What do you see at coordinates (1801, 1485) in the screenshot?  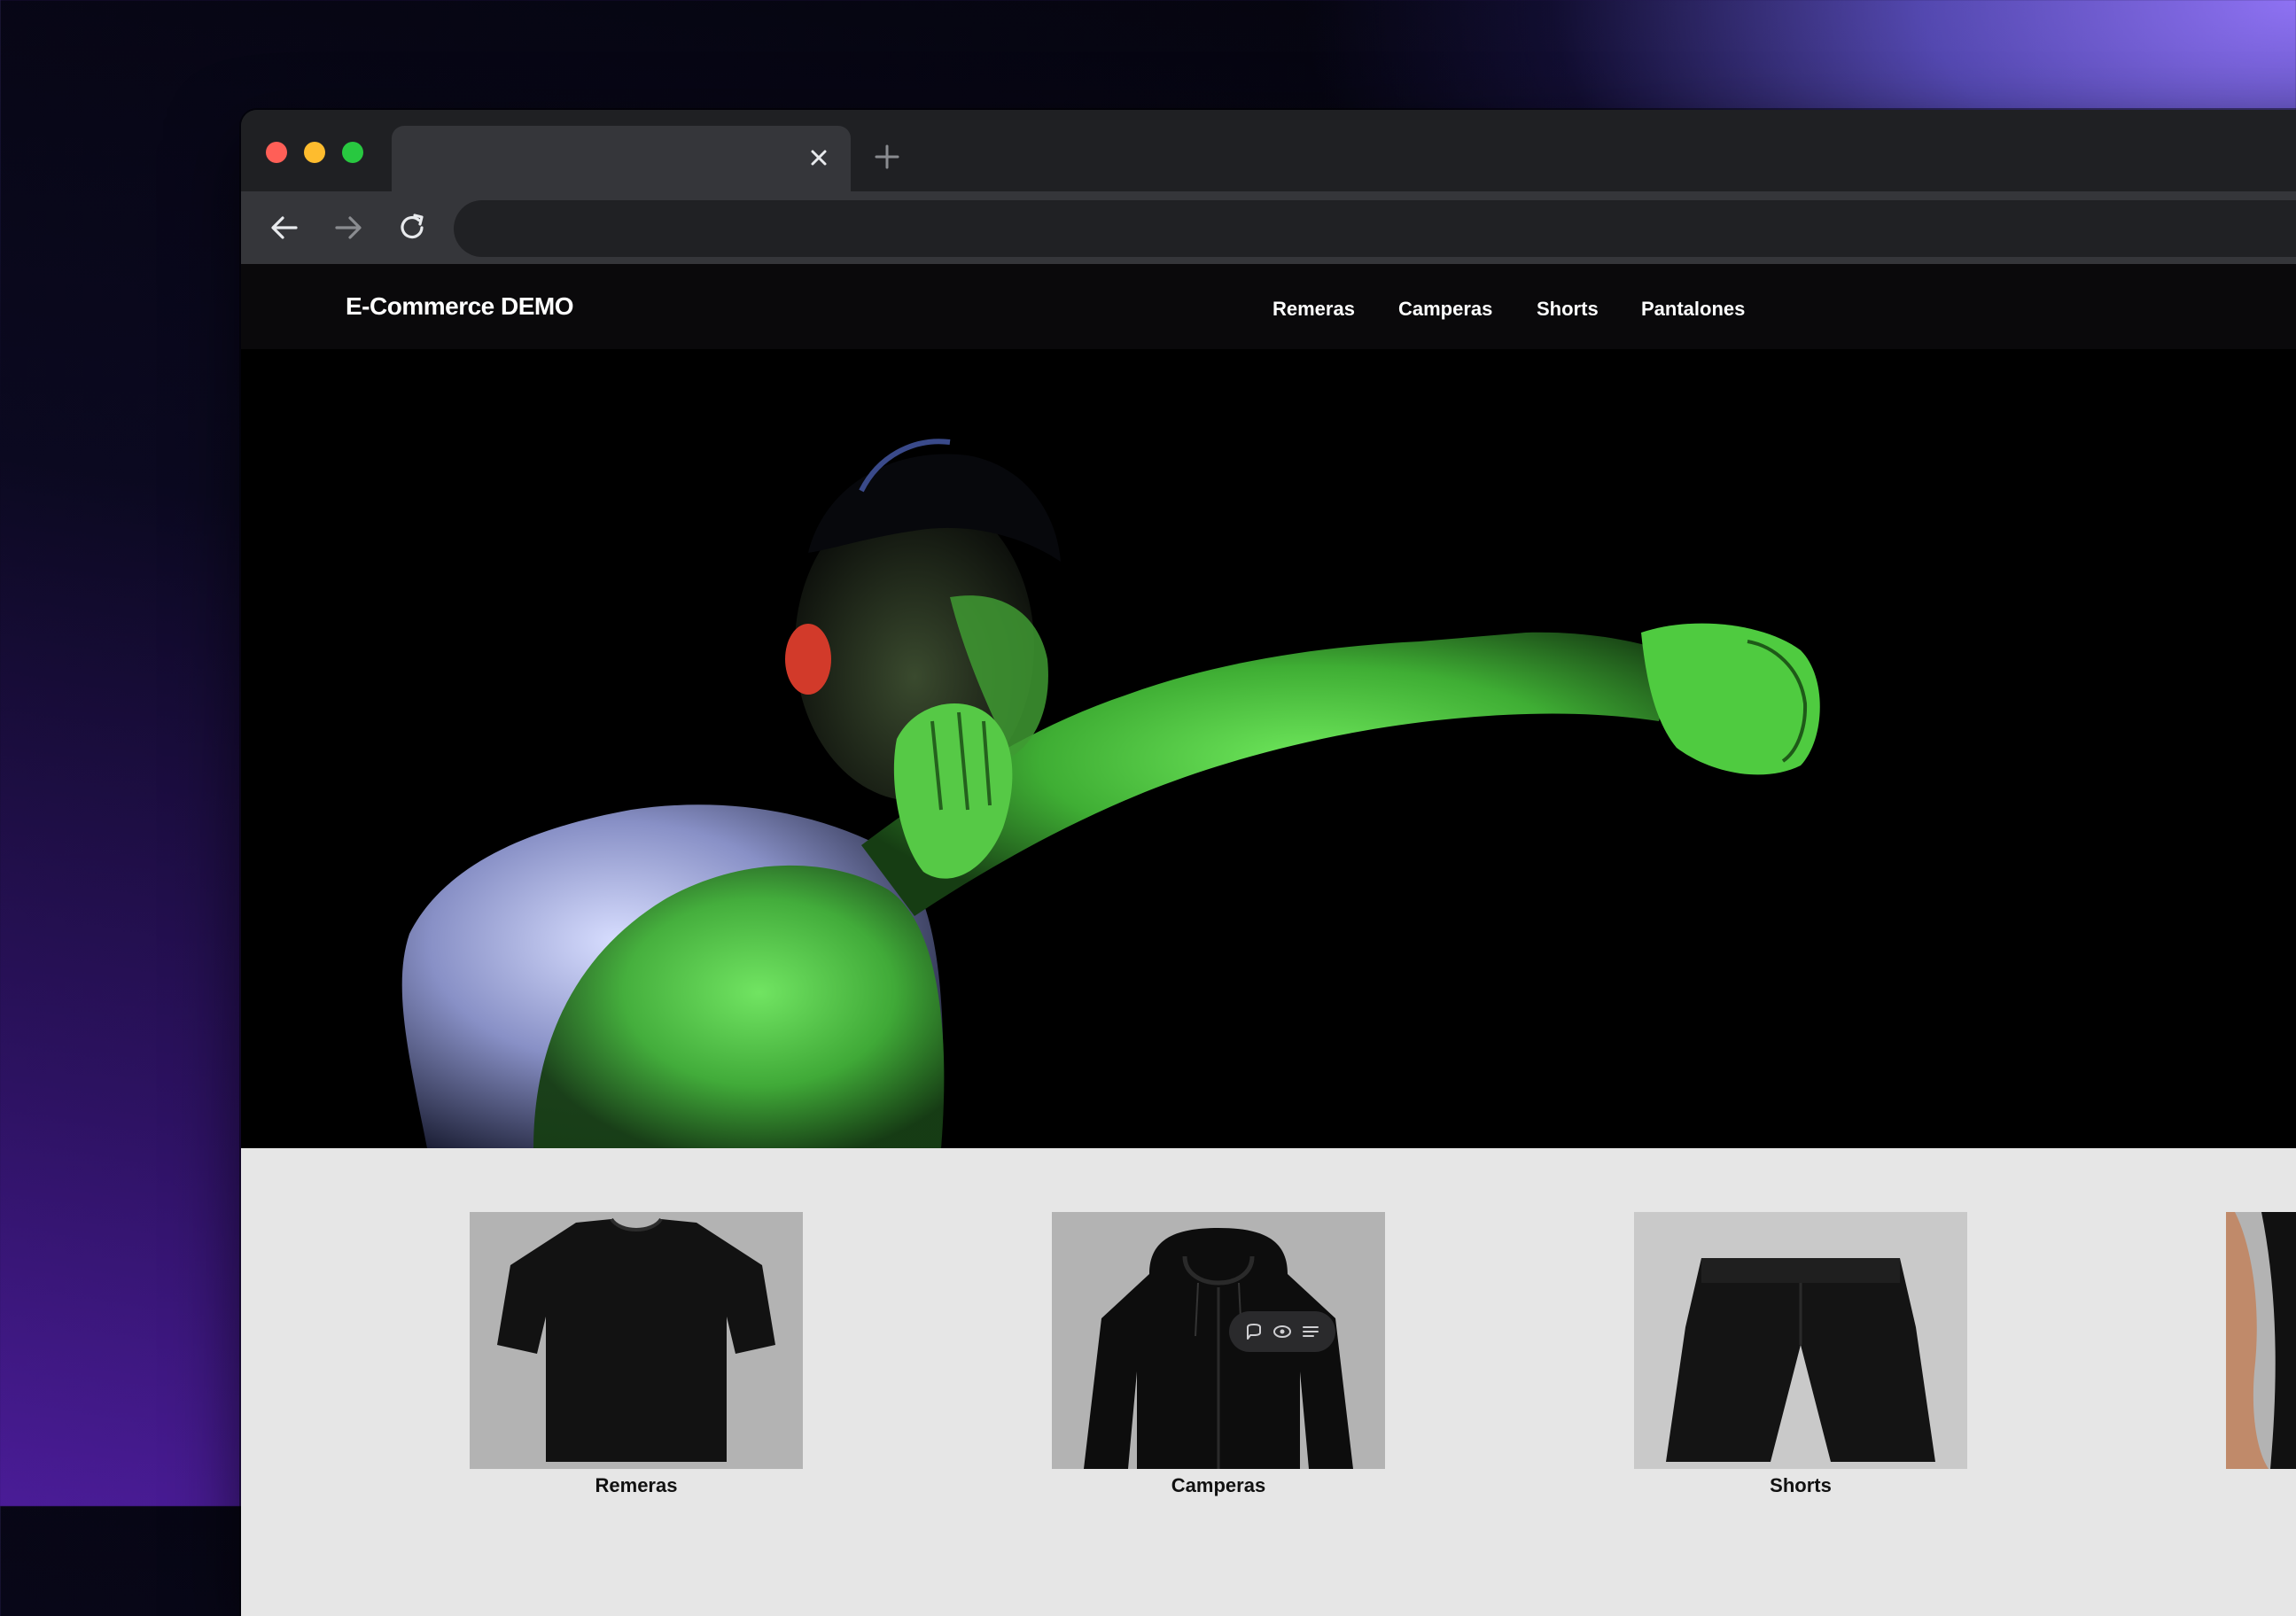 I see `category-label: Shorts` at bounding box center [1801, 1485].